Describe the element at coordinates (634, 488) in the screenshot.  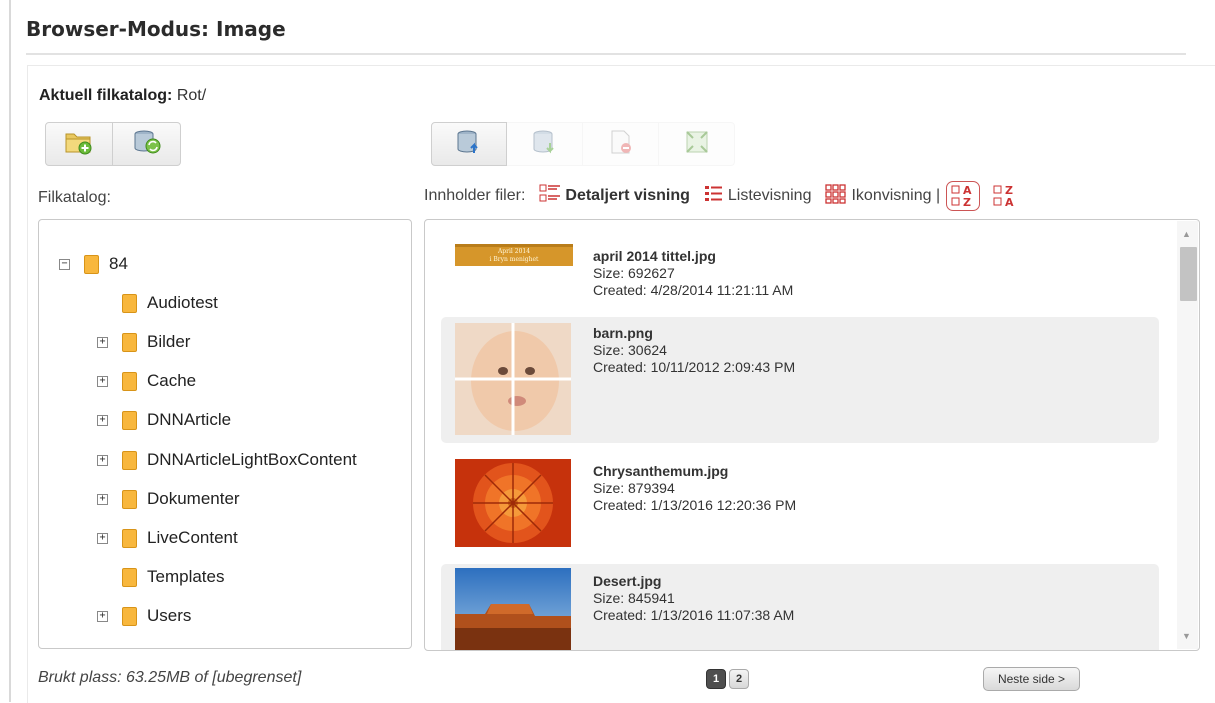
I see `file-size: Size: 879394` at that location.